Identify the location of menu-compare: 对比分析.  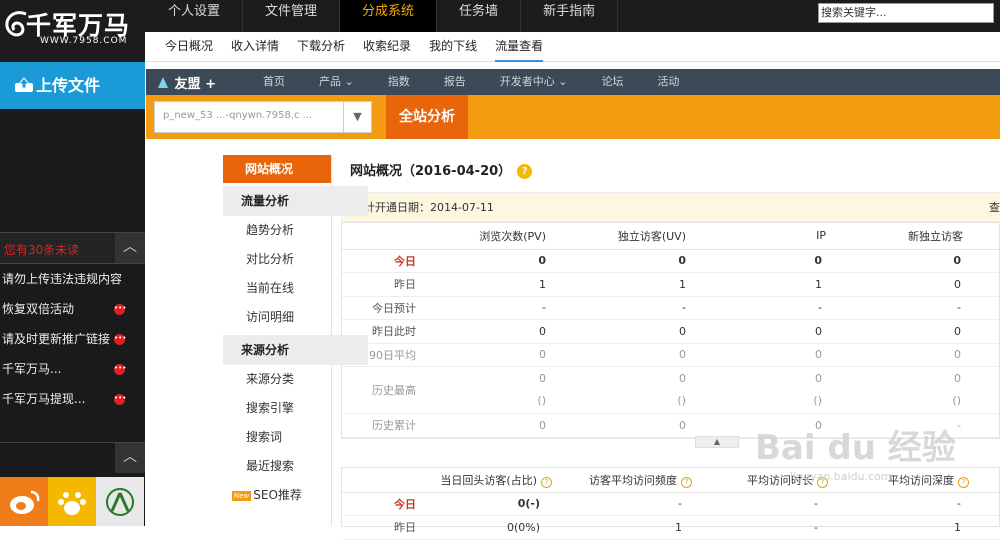
(277, 259).